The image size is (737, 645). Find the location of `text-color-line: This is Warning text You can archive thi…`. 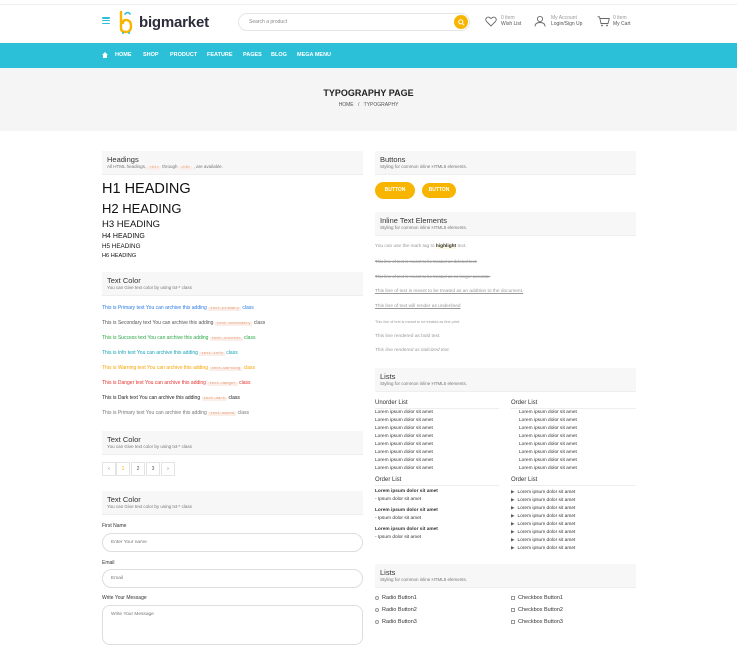

text-color-line: This is Warning text You can archive thi… is located at coordinates (178, 368).